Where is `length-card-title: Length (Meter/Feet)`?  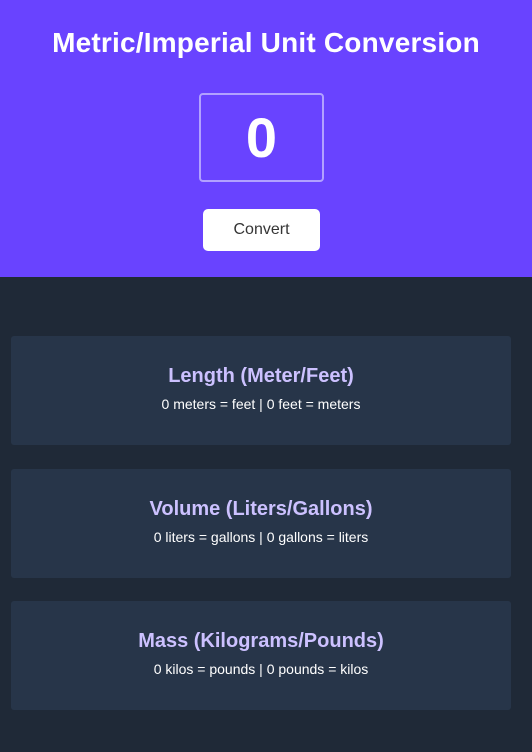
length-card-title: Length (Meter/Feet) is located at coordinates (261, 376).